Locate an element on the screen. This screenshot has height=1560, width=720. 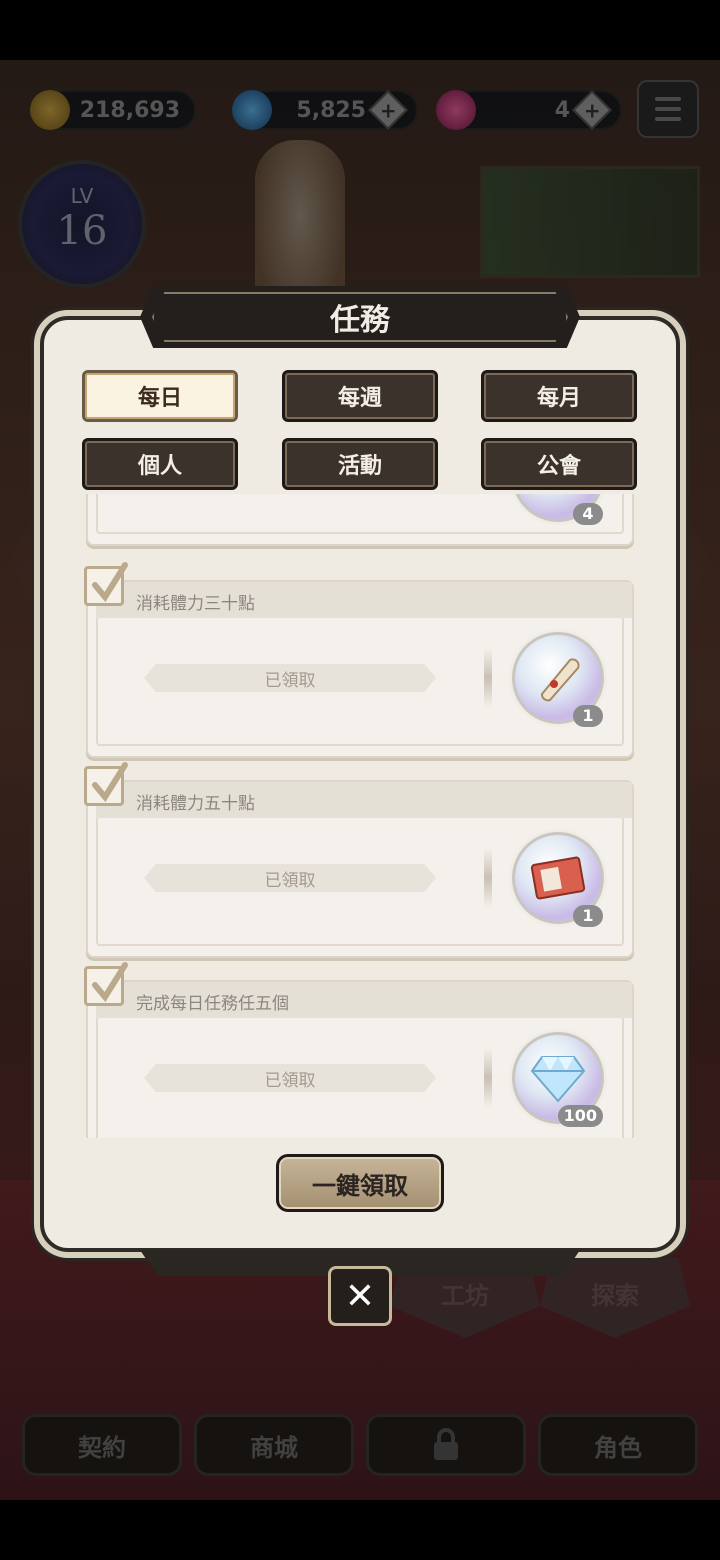
close-button: ✕ is located at coordinates (360, 1296).